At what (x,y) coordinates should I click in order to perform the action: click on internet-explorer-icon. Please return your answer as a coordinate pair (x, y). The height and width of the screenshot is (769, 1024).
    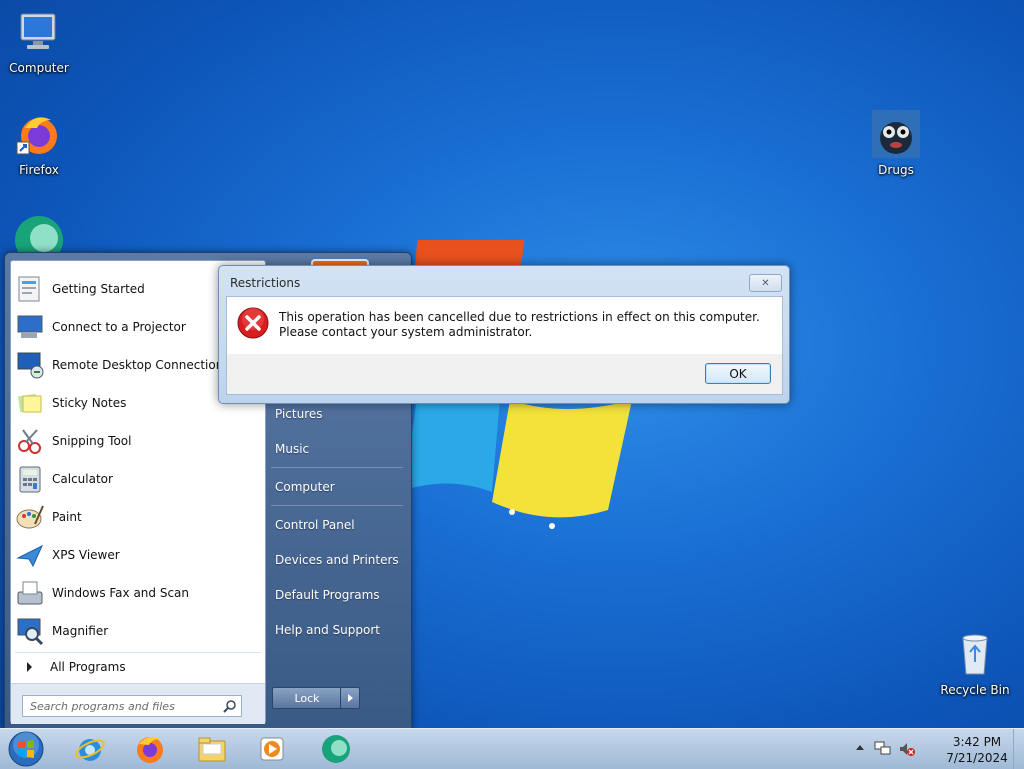
    Looking at the image, I should click on (90, 750).